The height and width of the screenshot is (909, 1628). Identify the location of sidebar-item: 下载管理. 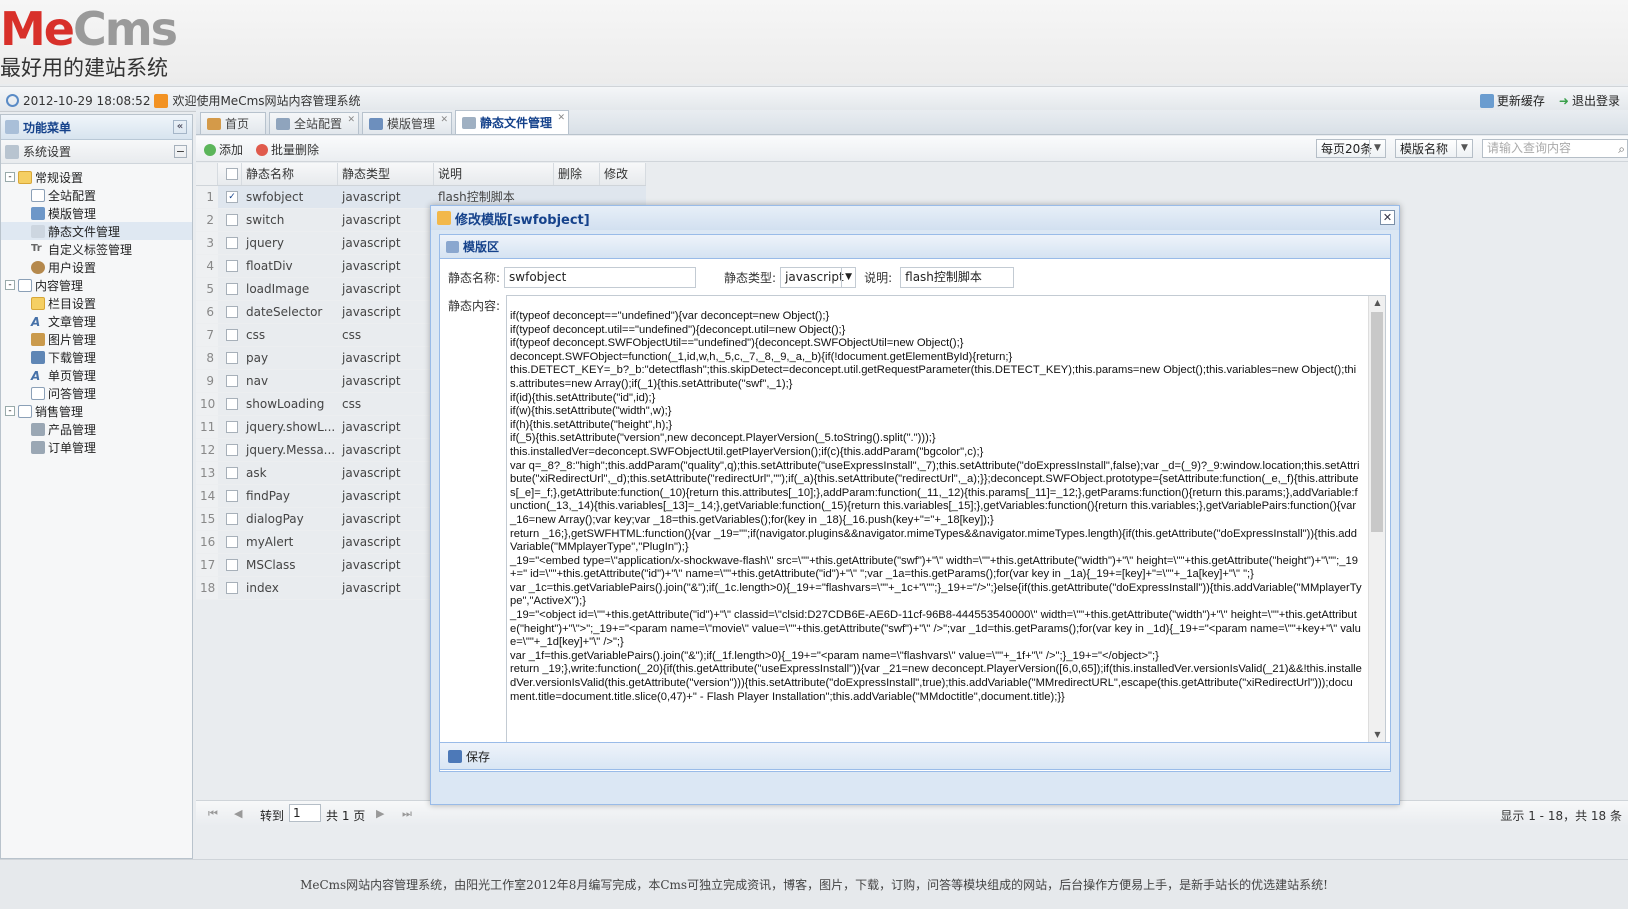
(96, 357).